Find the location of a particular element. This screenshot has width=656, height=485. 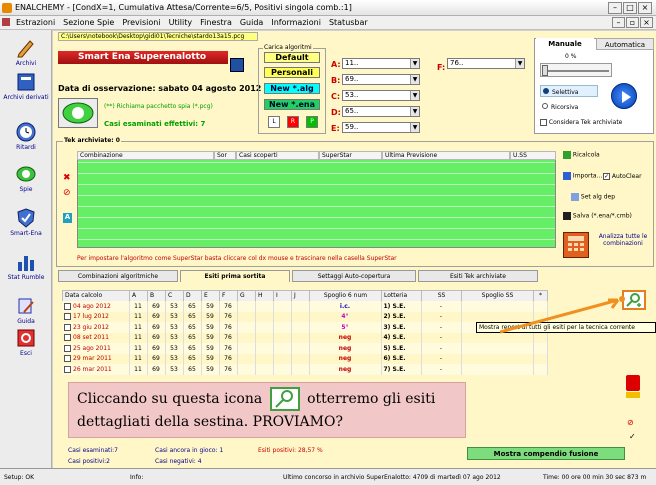

mdi-minimize-button: – is located at coordinates (618, 22).